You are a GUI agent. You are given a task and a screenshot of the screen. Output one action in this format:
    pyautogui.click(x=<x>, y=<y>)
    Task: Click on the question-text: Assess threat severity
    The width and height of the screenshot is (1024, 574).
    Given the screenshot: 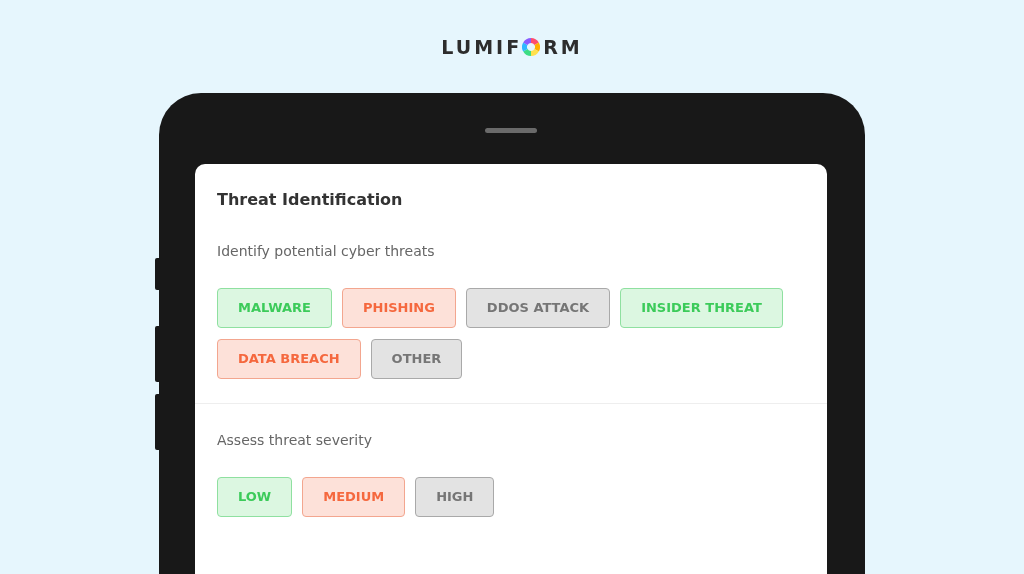 What is the action you would take?
    pyautogui.click(x=295, y=441)
    